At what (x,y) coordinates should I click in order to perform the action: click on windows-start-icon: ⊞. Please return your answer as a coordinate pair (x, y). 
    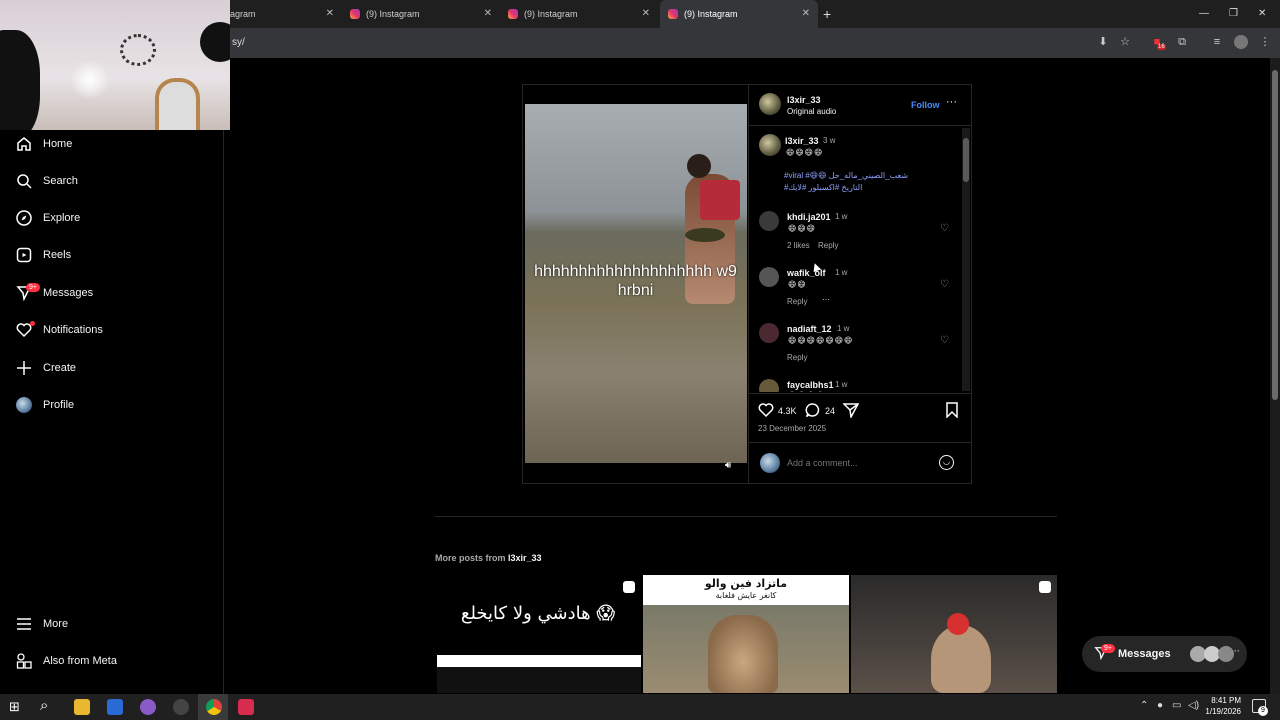
    Looking at the image, I should click on (14, 707).